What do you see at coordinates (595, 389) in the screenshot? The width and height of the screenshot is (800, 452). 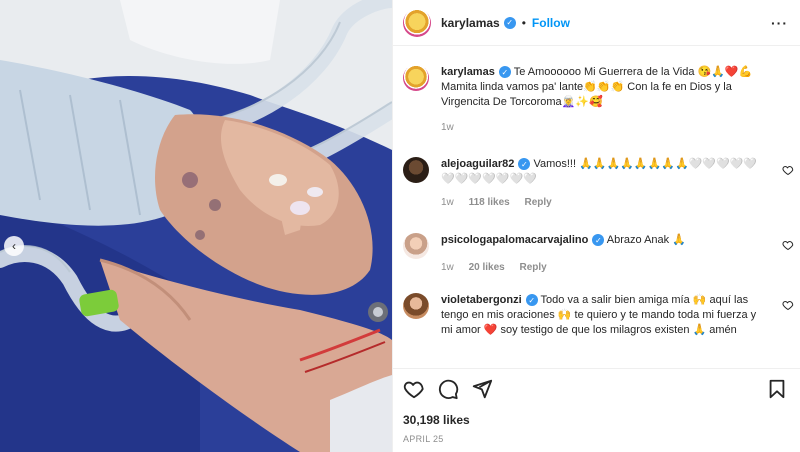 I see `action-icons-row` at bounding box center [595, 389].